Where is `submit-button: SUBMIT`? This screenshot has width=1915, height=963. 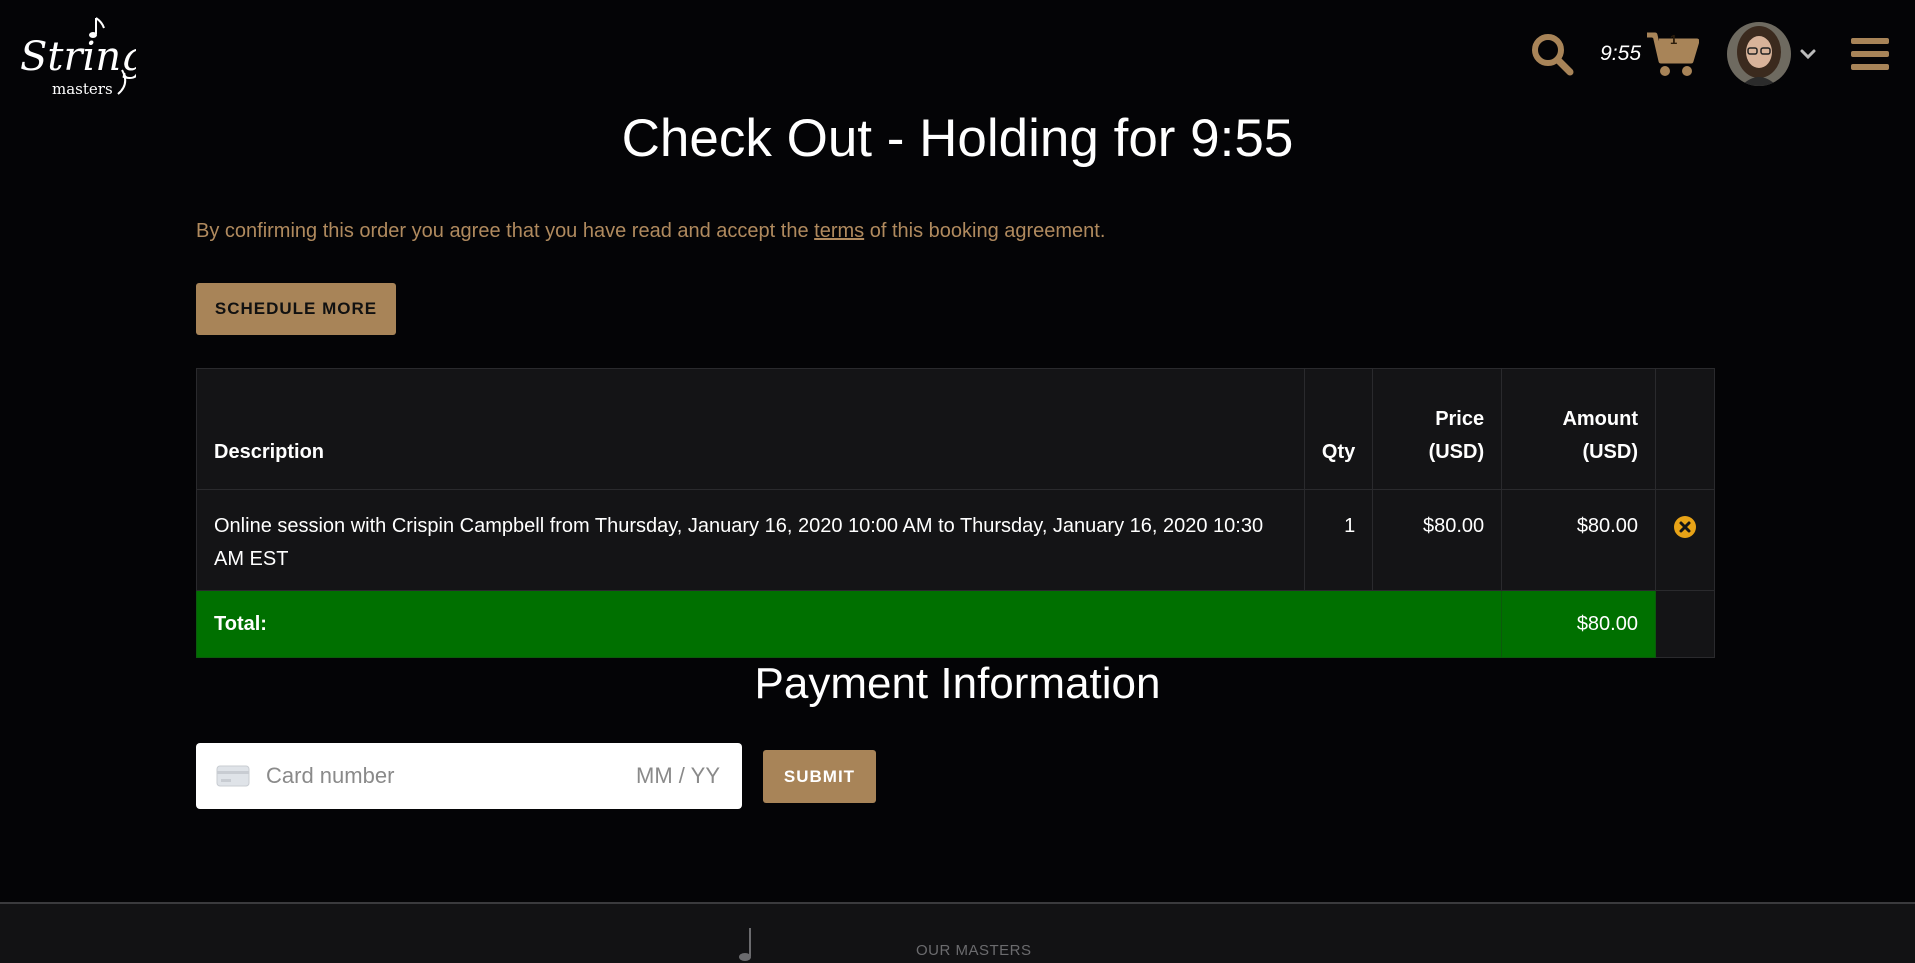 submit-button: SUBMIT is located at coordinates (819, 776).